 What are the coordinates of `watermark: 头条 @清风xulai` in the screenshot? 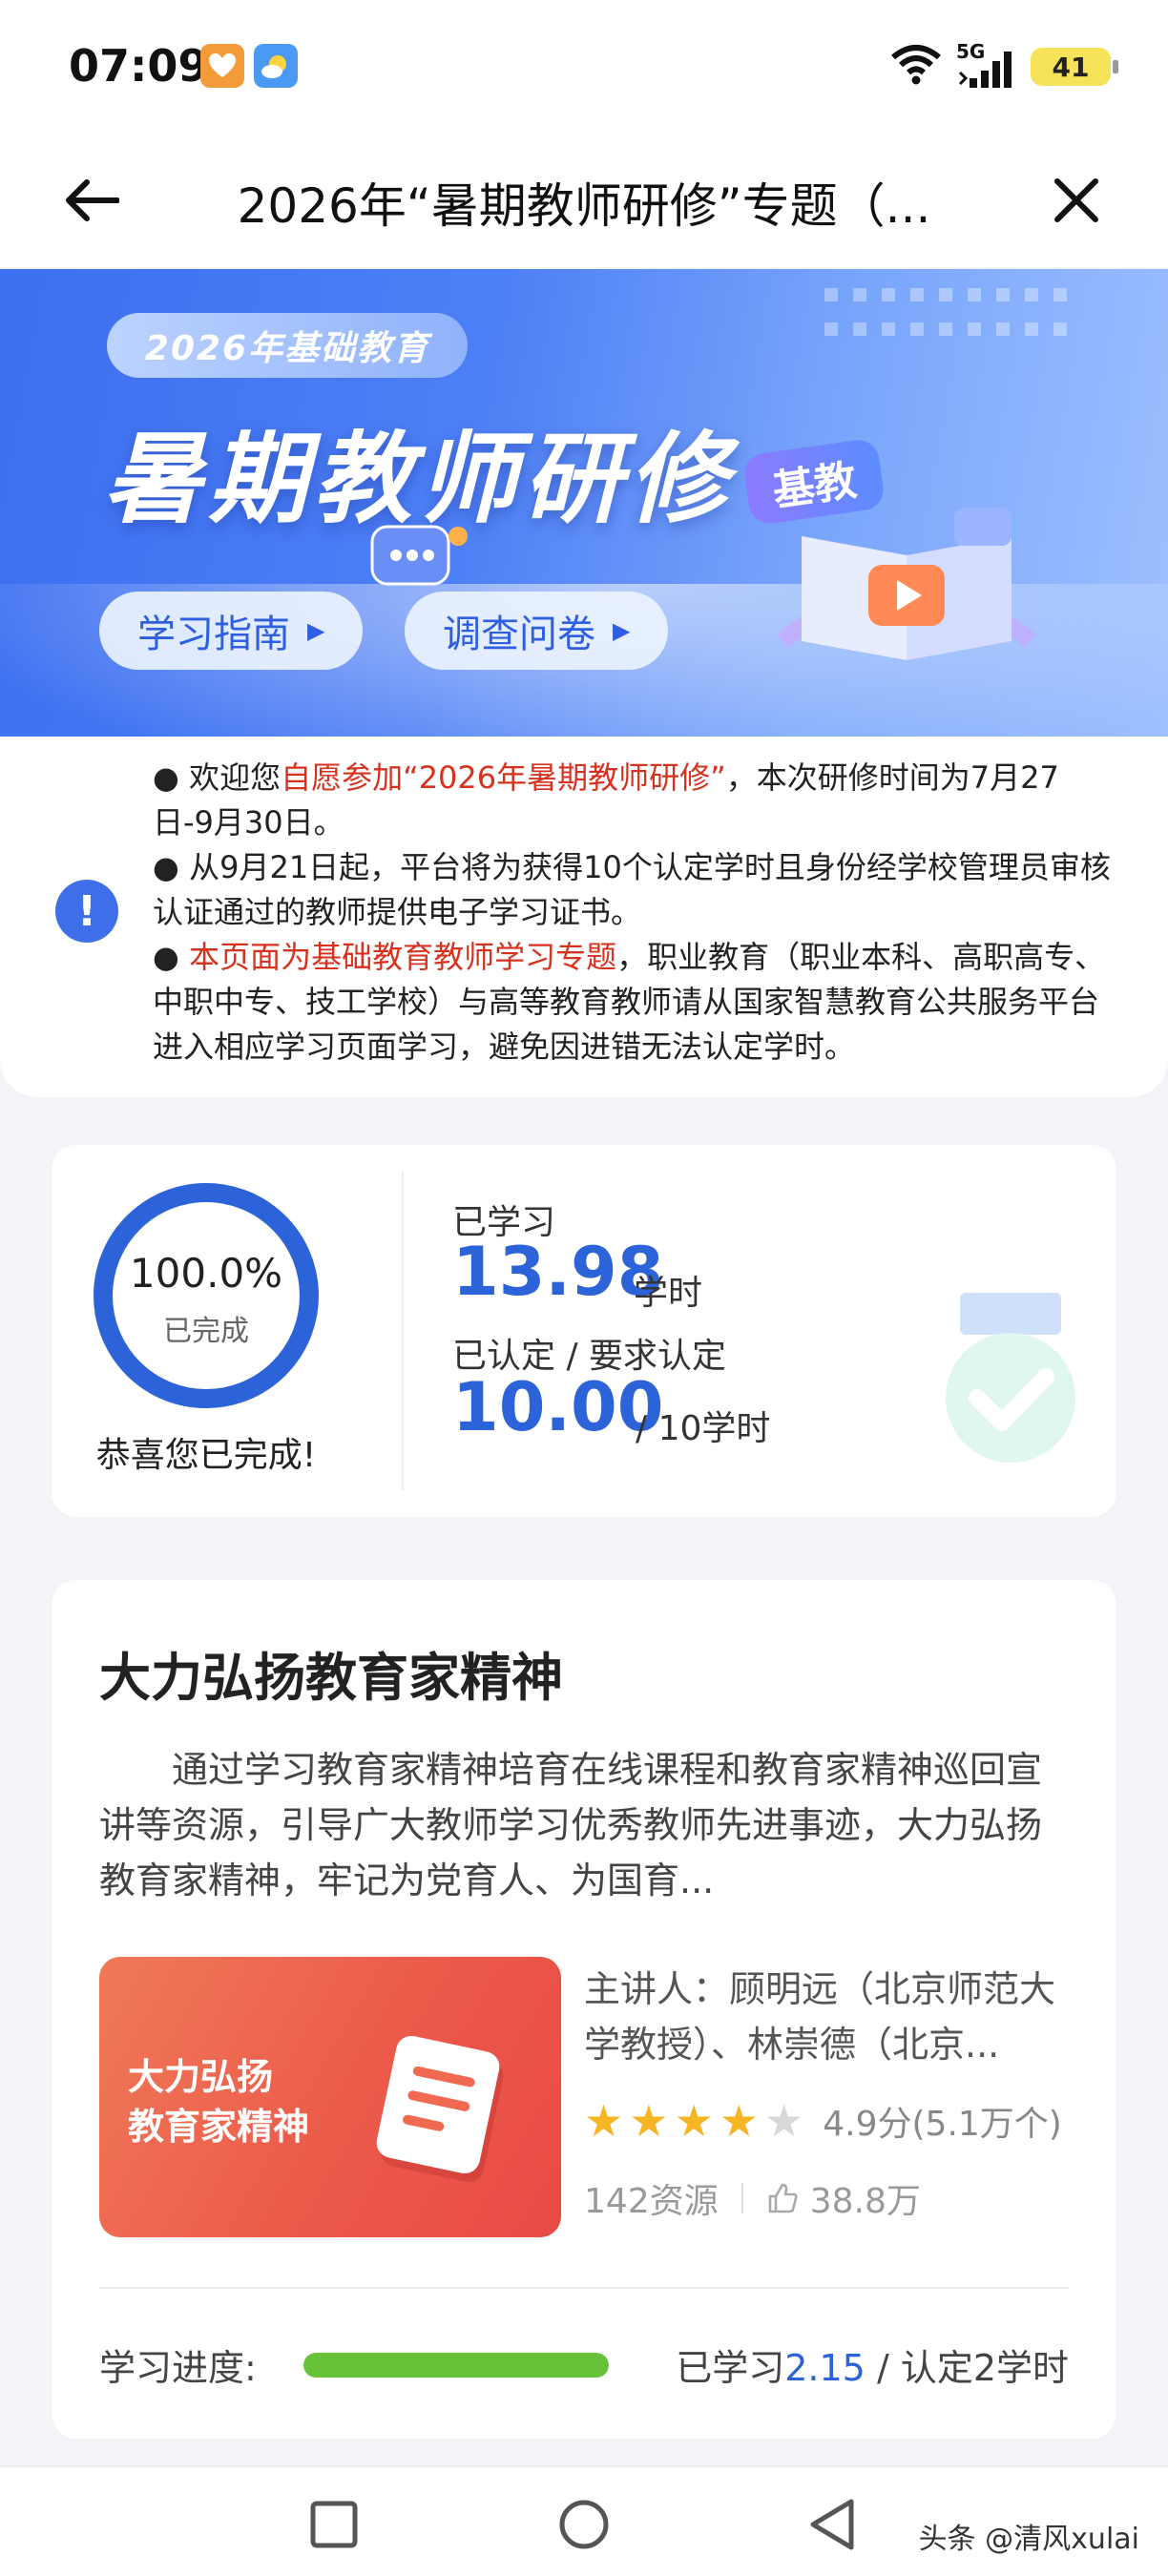 It's located at (1028, 2539).